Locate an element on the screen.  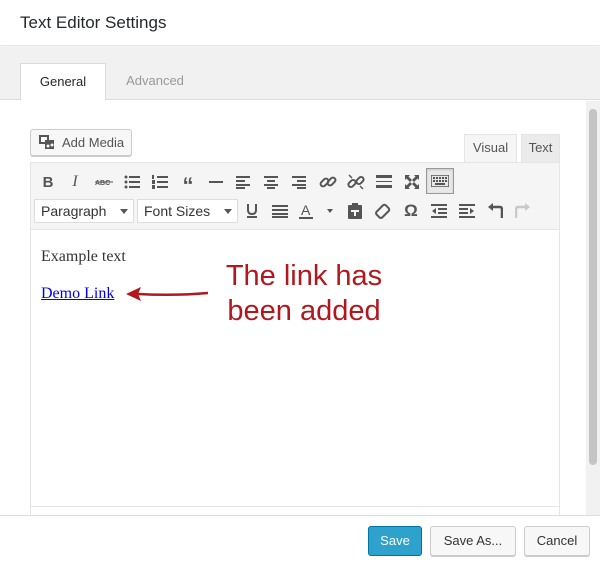
tab-bar: General Advanced is located at coordinates (300, 74).